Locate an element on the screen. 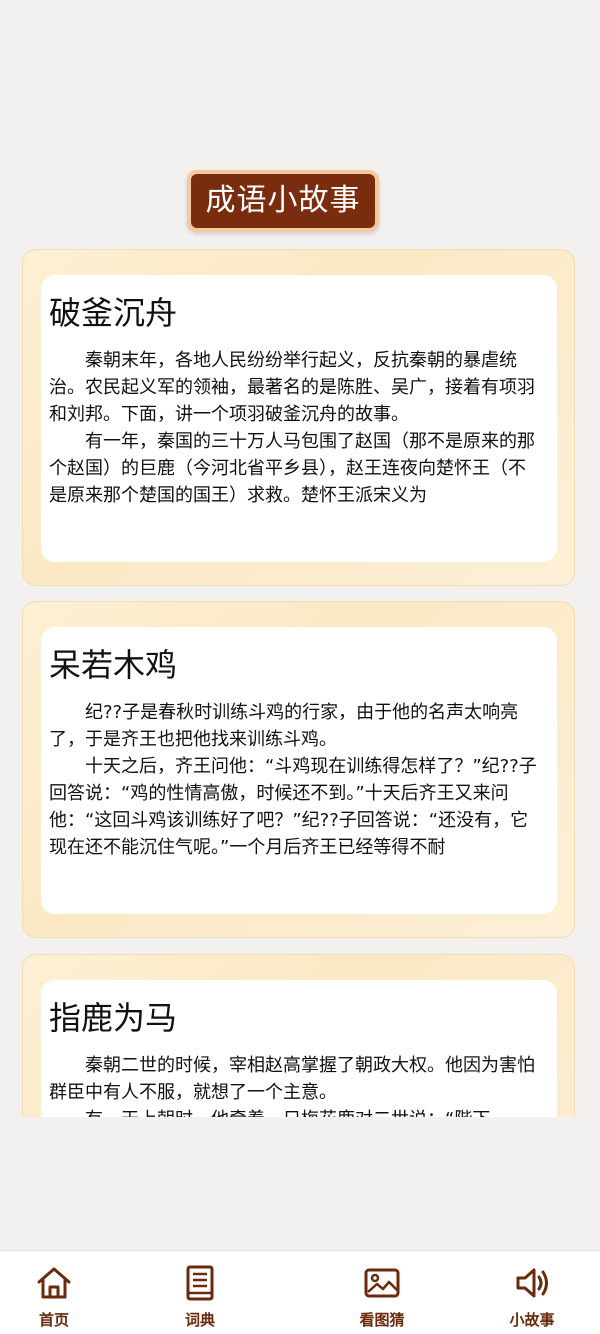  story-title: 指鹿为马 is located at coordinates (113, 1018).